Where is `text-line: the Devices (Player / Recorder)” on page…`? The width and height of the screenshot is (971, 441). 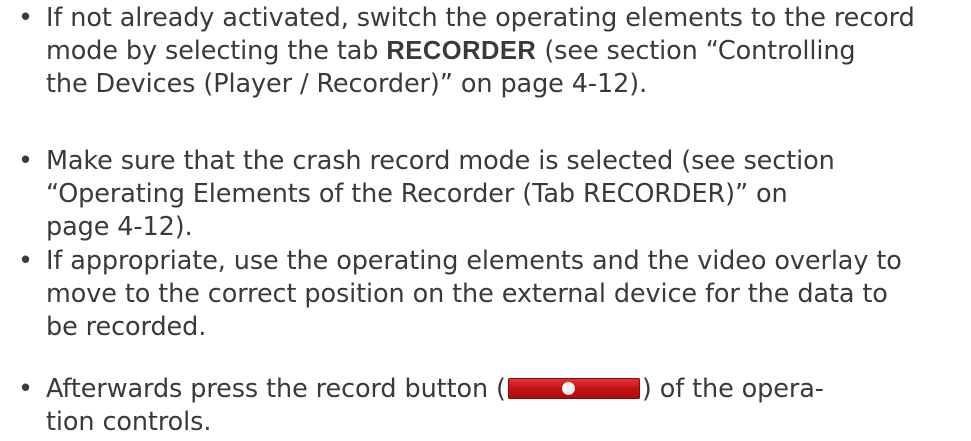
text-line: the Devices (Player / Recorder)” on page… is located at coordinates (347, 84).